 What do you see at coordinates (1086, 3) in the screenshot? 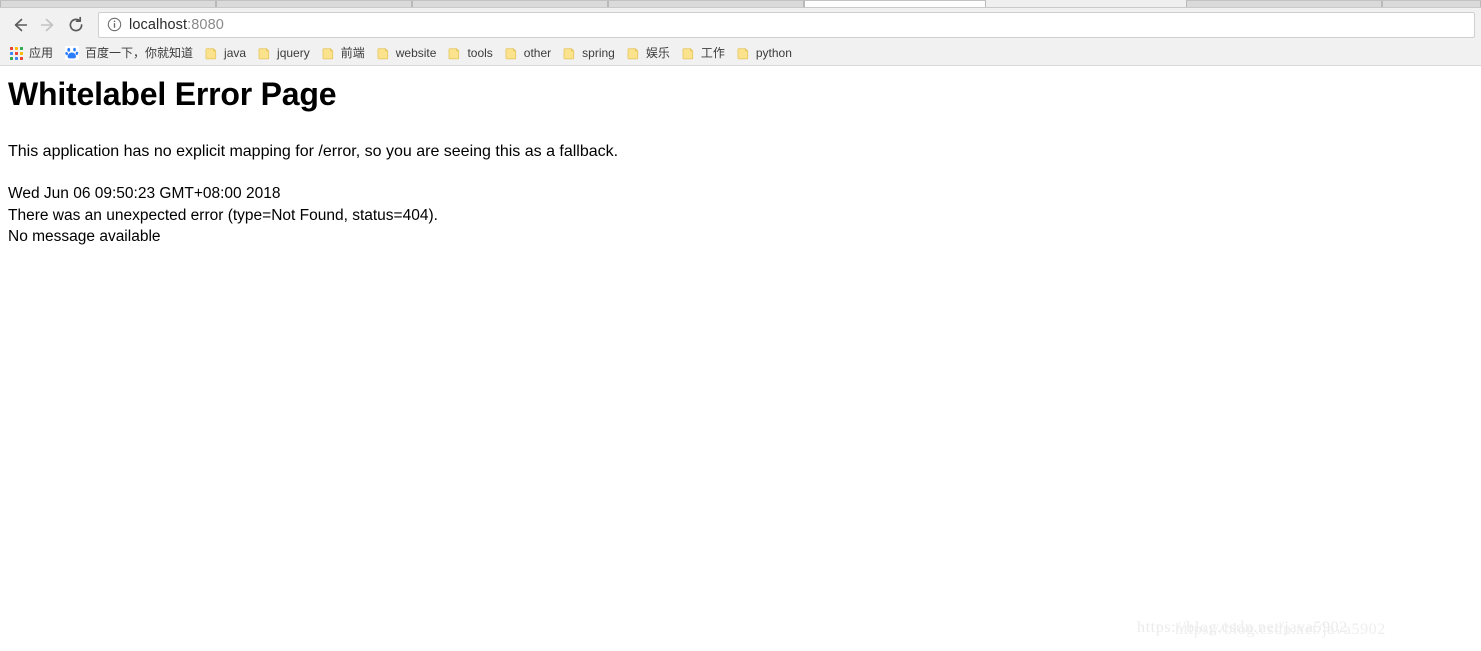
I see `tab-strip-empty` at bounding box center [1086, 3].